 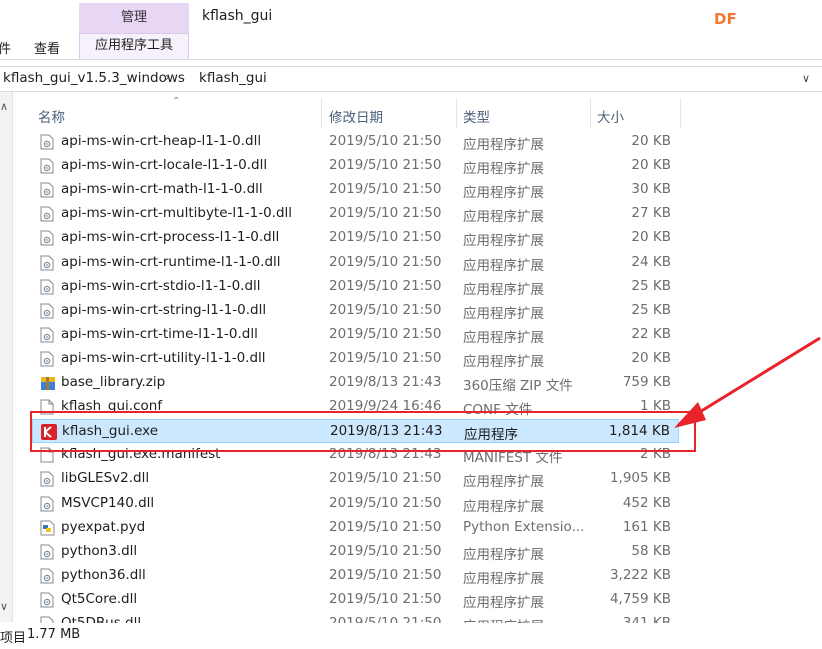 What do you see at coordinates (171, 262) in the screenshot?
I see `file-name: api-ms-win-crt-runtime-l1-1-0.dll` at bounding box center [171, 262].